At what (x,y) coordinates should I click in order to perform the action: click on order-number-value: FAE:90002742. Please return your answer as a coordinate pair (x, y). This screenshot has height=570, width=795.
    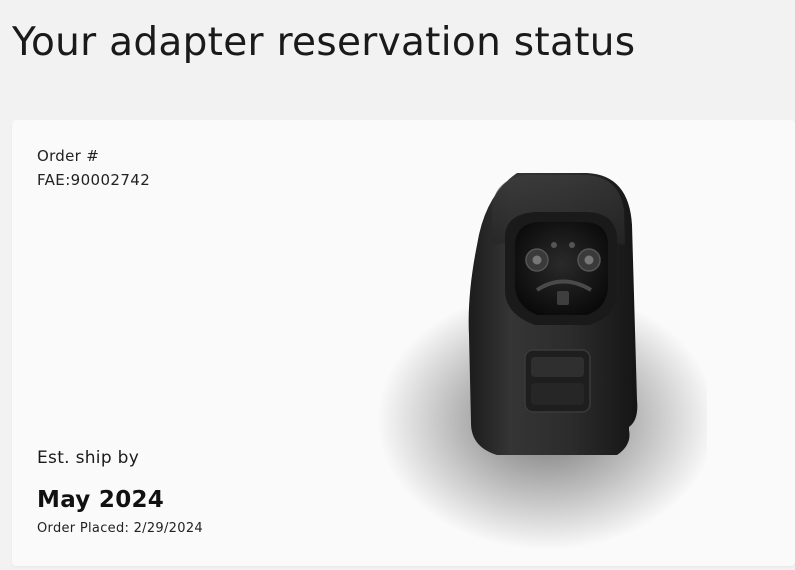
    Looking at the image, I should click on (94, 180).